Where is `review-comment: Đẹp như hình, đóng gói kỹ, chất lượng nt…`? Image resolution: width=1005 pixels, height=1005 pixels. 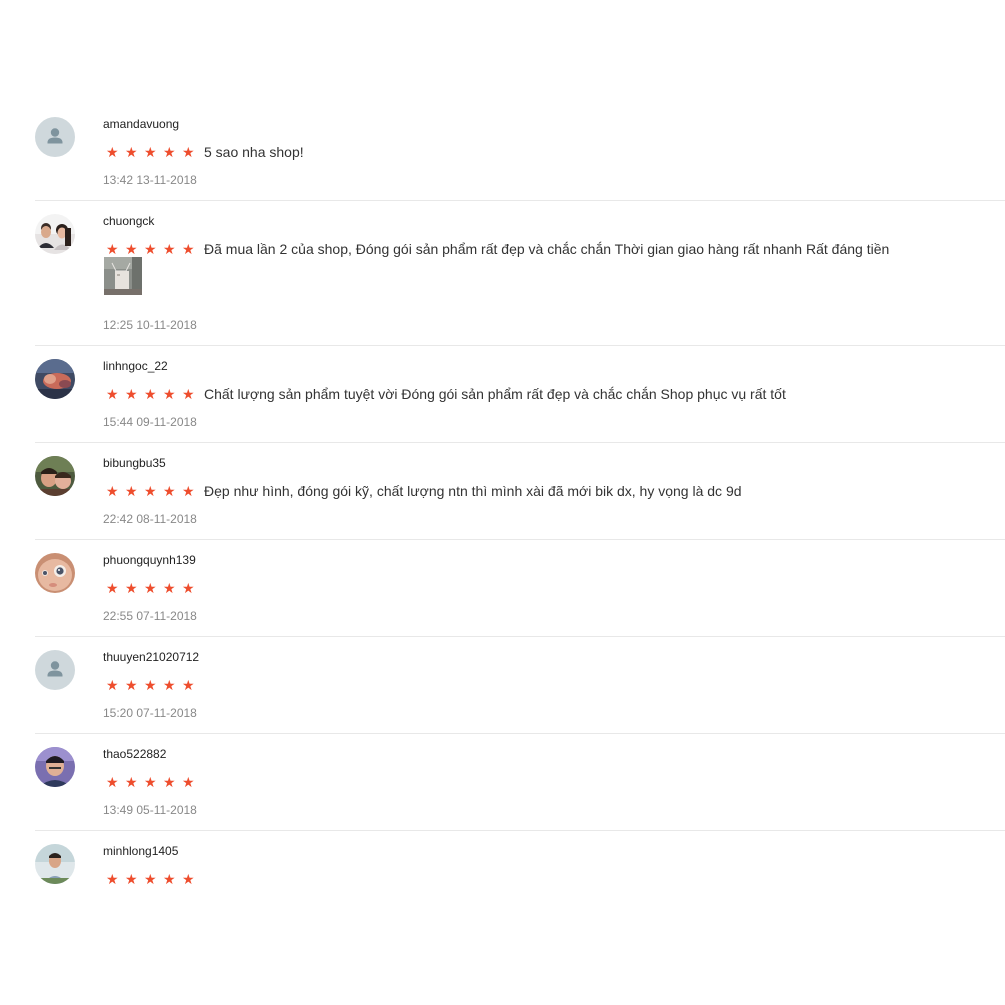 review-comment: Đẹp như hình, đóng gói kỹ, chất lượng nt… is located at coordinates (473, 491).